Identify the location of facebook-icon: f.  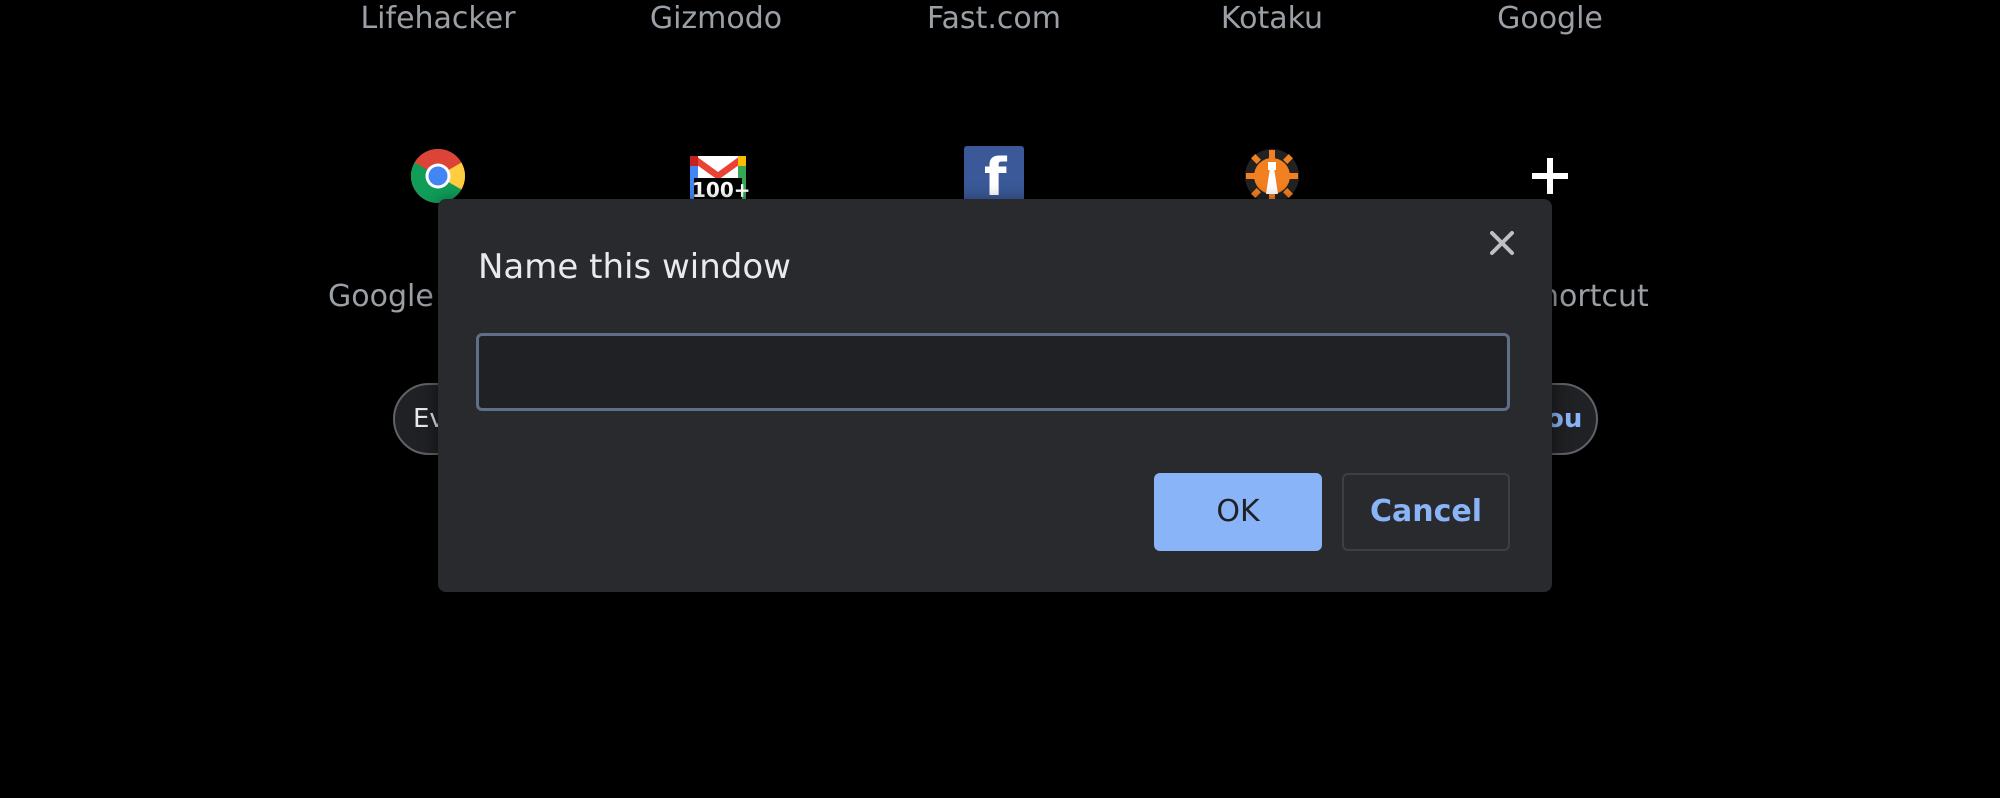
(994, 176).